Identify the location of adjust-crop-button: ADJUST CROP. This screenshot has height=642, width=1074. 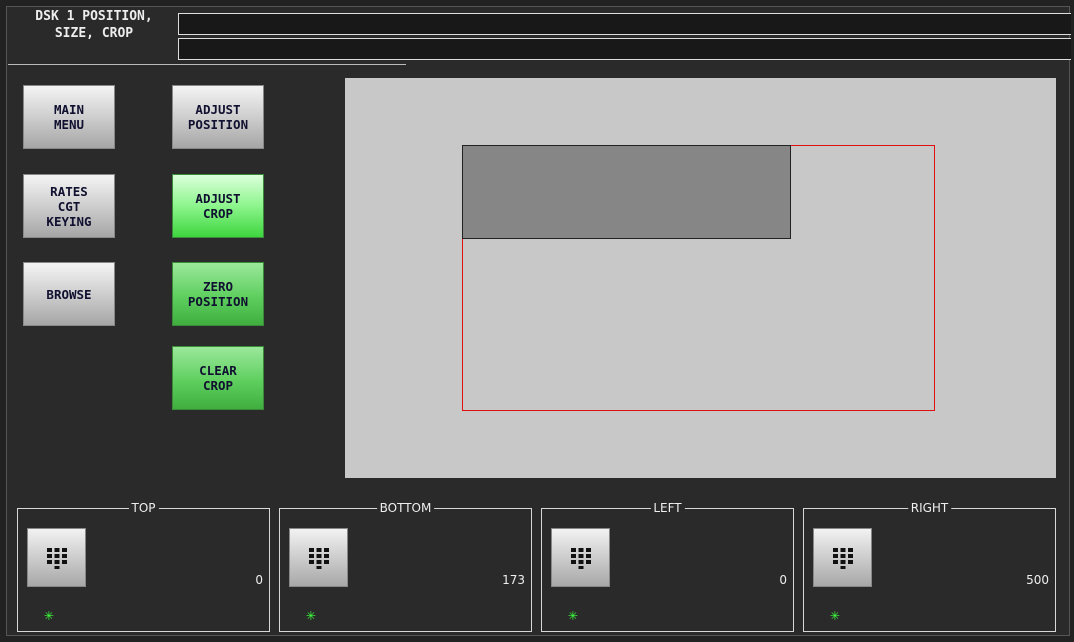
(218, 206).